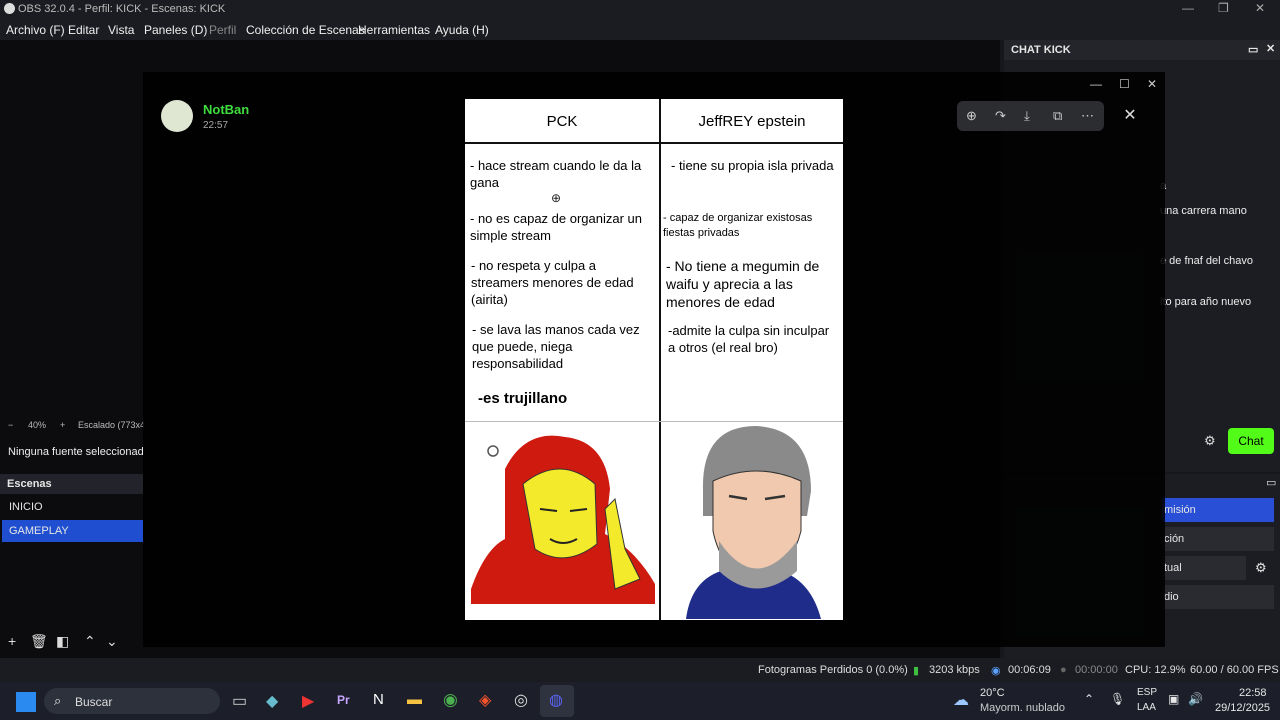 This screenshot has height=720, width=1280. Describe the element at coordinates (1223, 8) in the screenshot. I see `maximize-button: ❐` at that location.